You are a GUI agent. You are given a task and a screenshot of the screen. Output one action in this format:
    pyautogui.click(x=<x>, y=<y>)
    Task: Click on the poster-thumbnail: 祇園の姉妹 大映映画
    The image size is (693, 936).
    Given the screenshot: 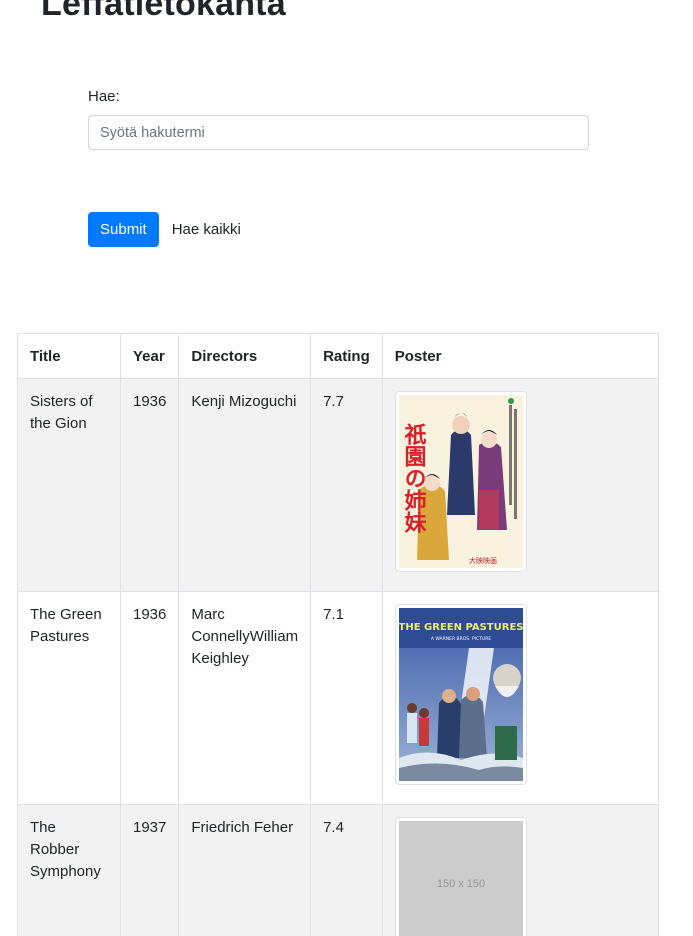 What is the action you would take?
    pyautogui.click(x=460, y=481)
    